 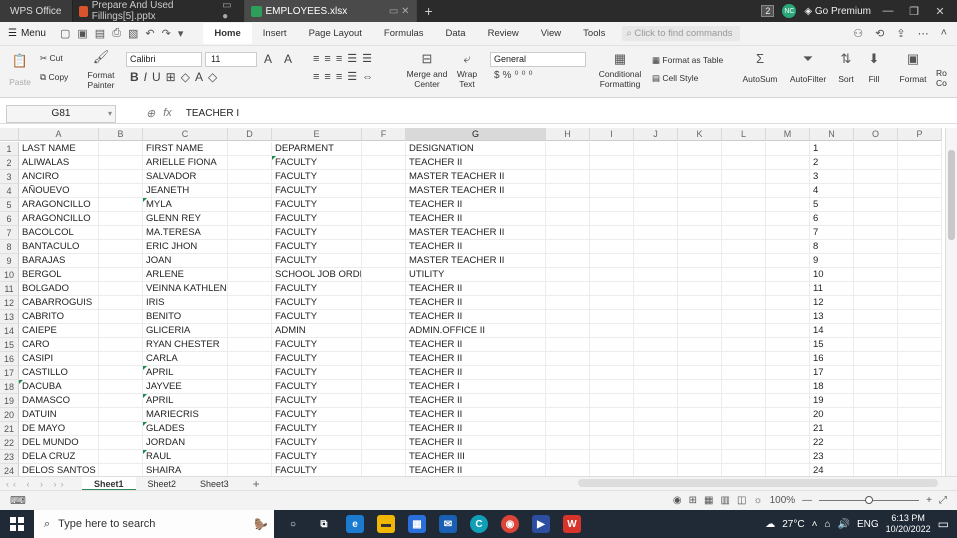 What do you see at coordinates (59, 233) in the screenshot?
I see `cell-a: BACOLCOL` at bounding box center [59, 233].